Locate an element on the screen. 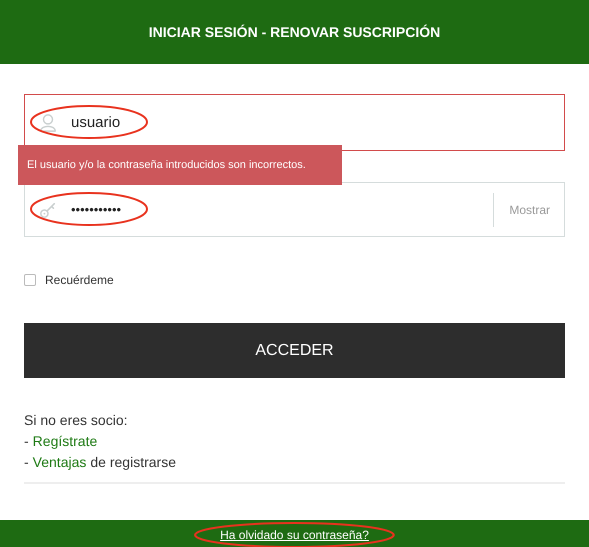 This screenshot has width=589, height=547. register-link: Regístrate is located at coordinates (65, 441).